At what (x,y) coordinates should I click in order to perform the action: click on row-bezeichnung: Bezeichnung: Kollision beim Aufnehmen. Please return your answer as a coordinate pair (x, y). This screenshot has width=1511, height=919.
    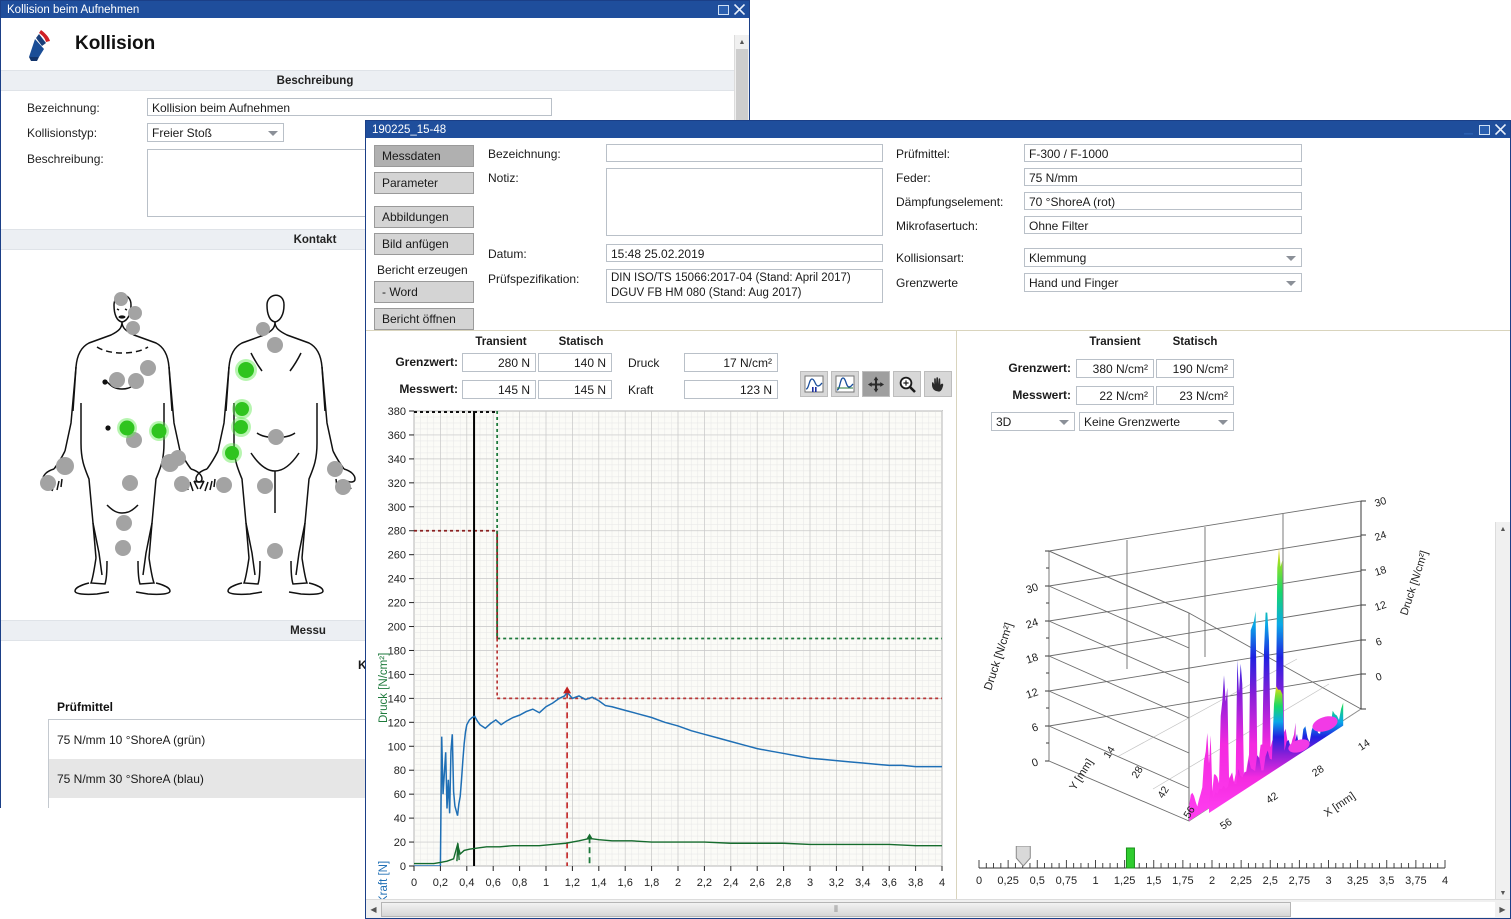
    Looking at the image, I should click on (388, 103).